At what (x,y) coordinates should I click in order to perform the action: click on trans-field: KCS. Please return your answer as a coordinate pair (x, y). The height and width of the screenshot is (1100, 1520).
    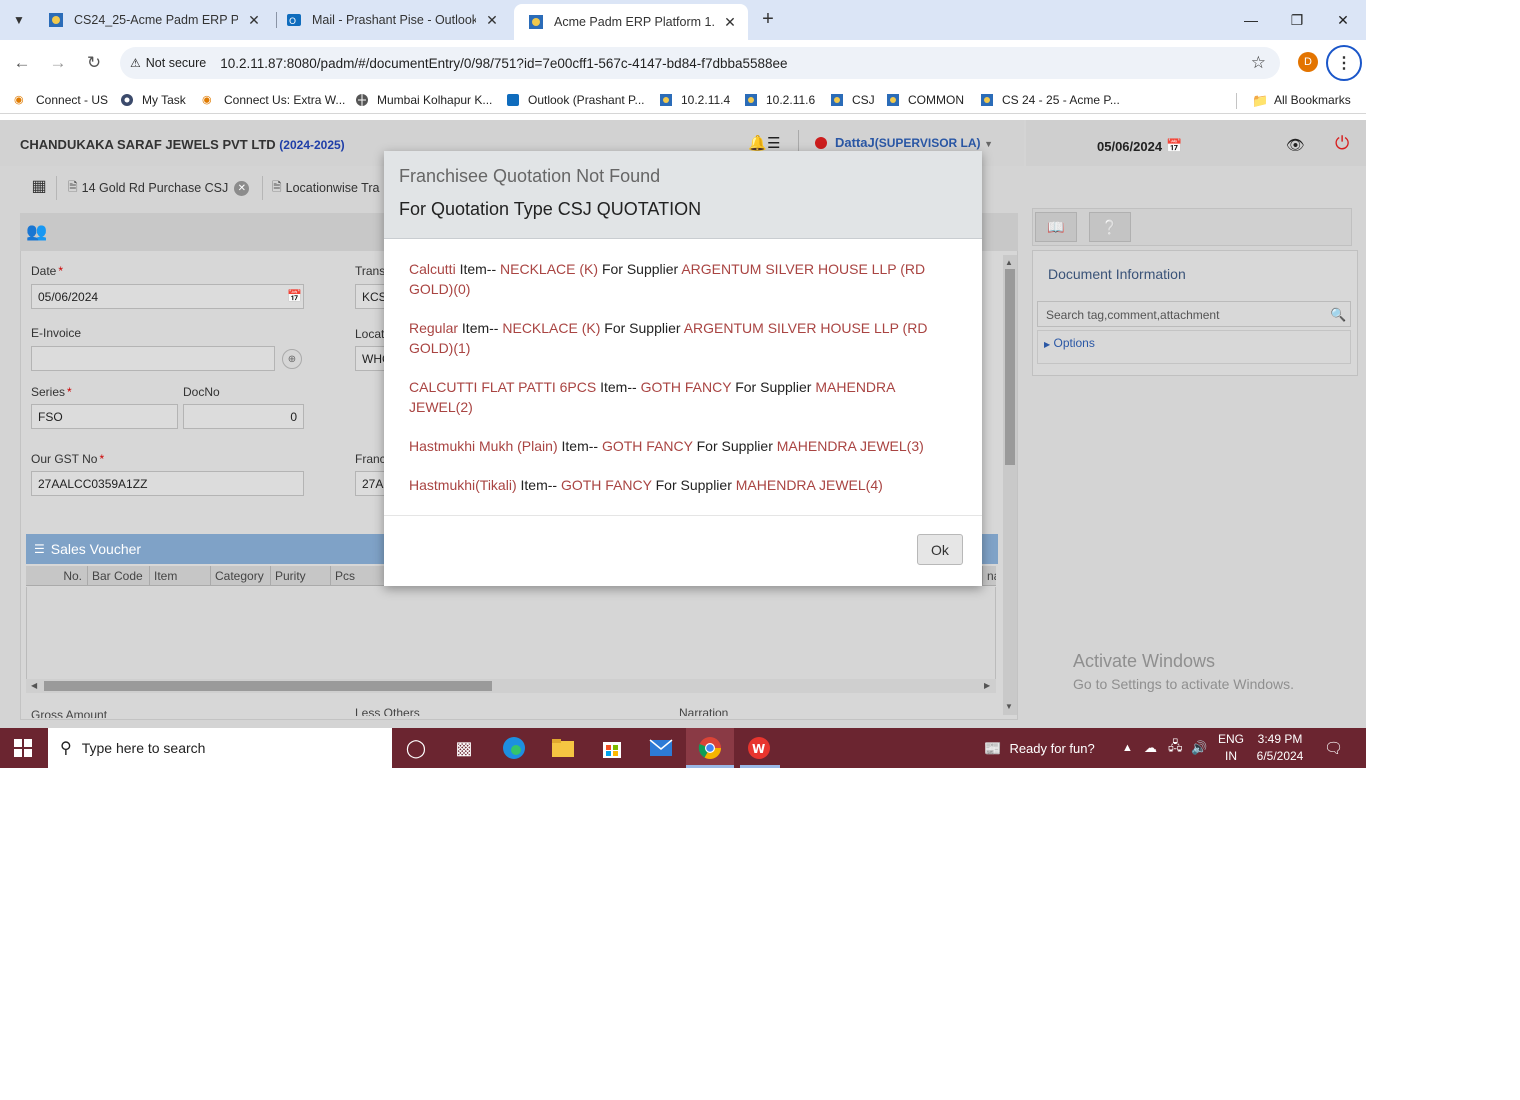
    Looking at the image, I should click on (370, 296).